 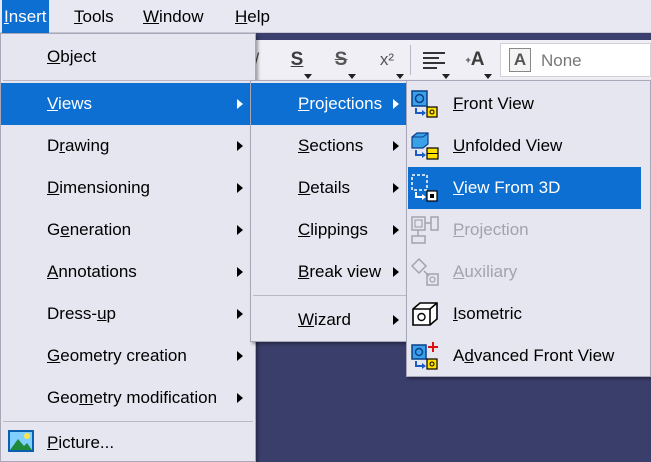 I want to click on projection-icon, so click(x=425, y=230).